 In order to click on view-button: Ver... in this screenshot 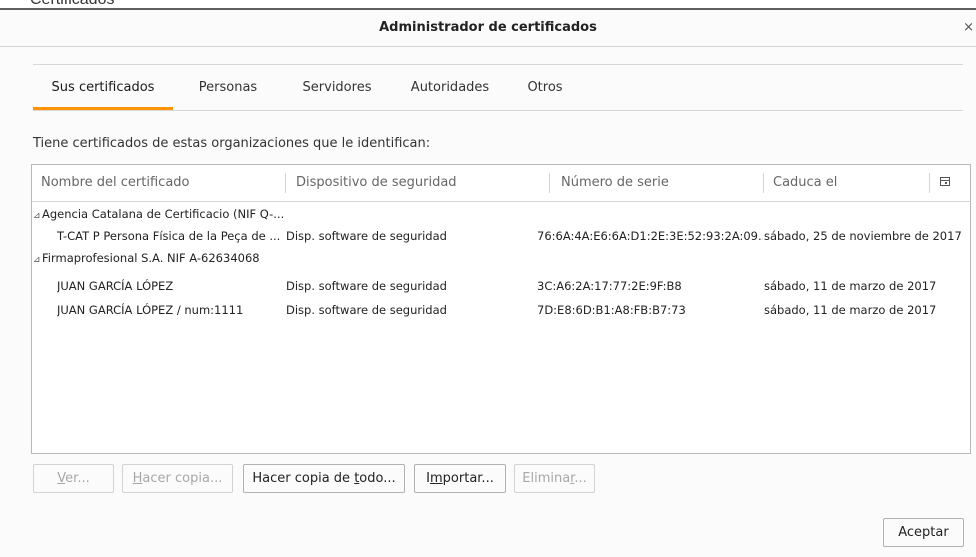, I will do `click(73, 478)`.